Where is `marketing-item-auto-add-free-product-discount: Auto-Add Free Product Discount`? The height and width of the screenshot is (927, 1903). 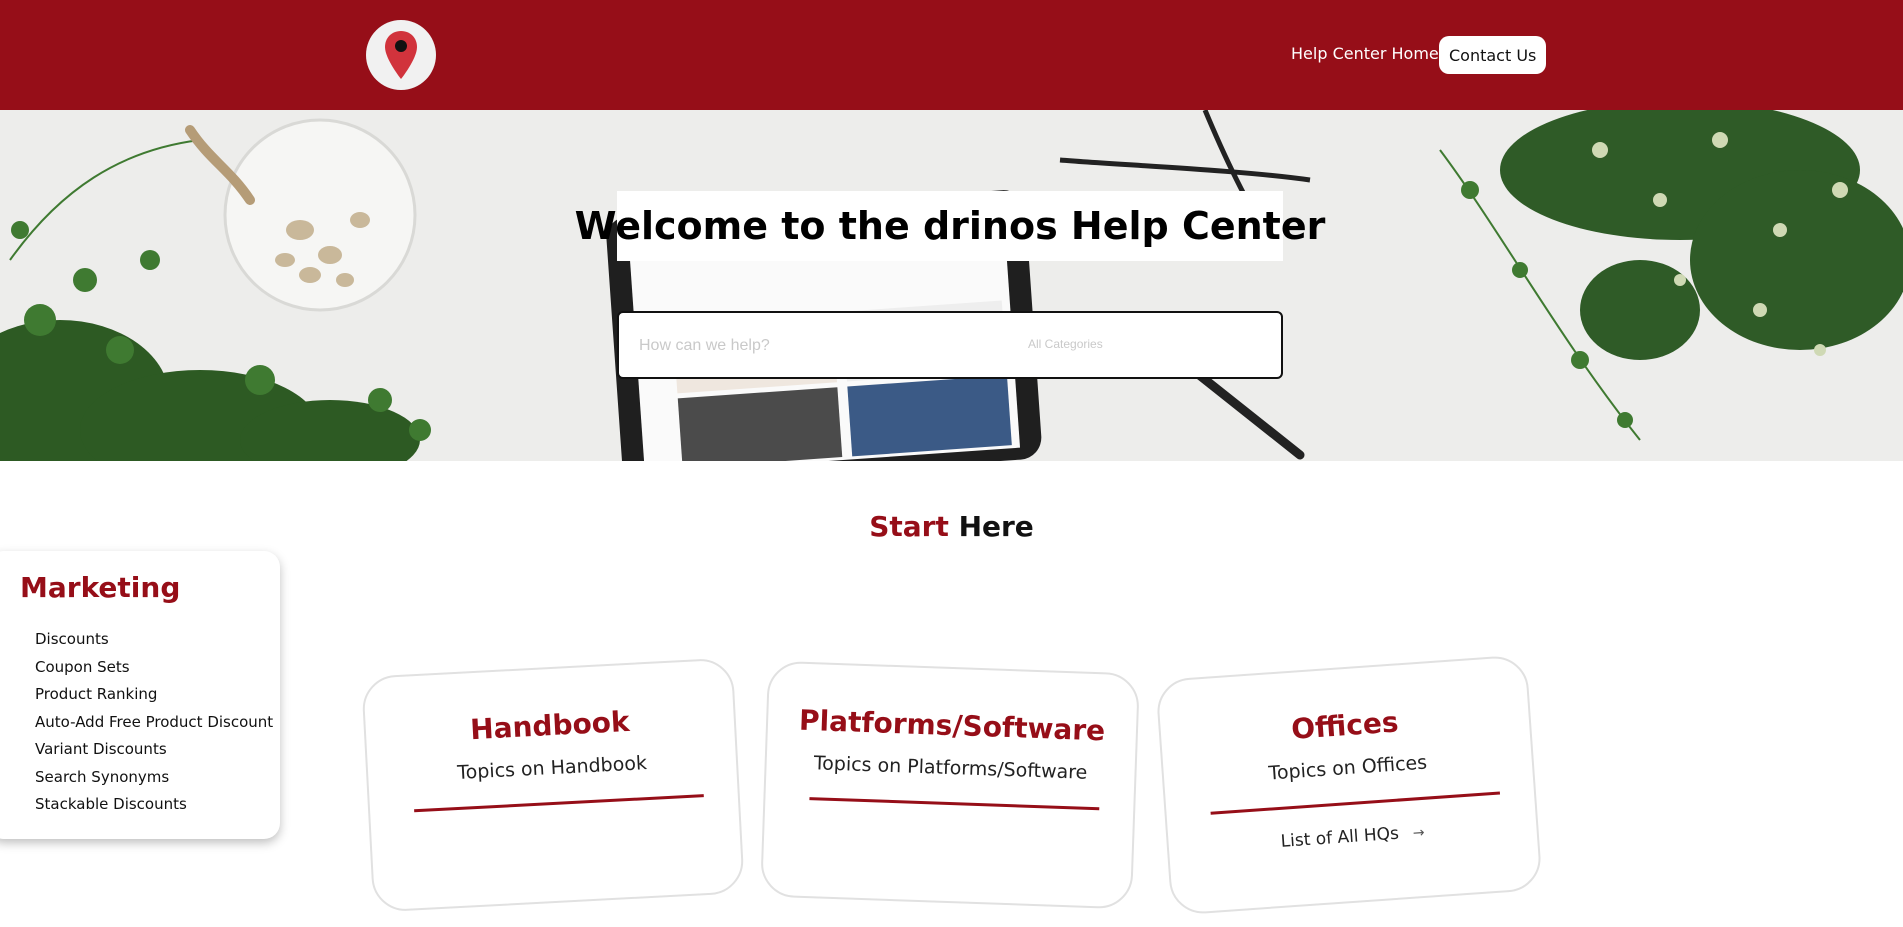 marketing-item-auto-add-free-product-discount: Auto-Add Free Product Discount is located at coordinates (154, 723).